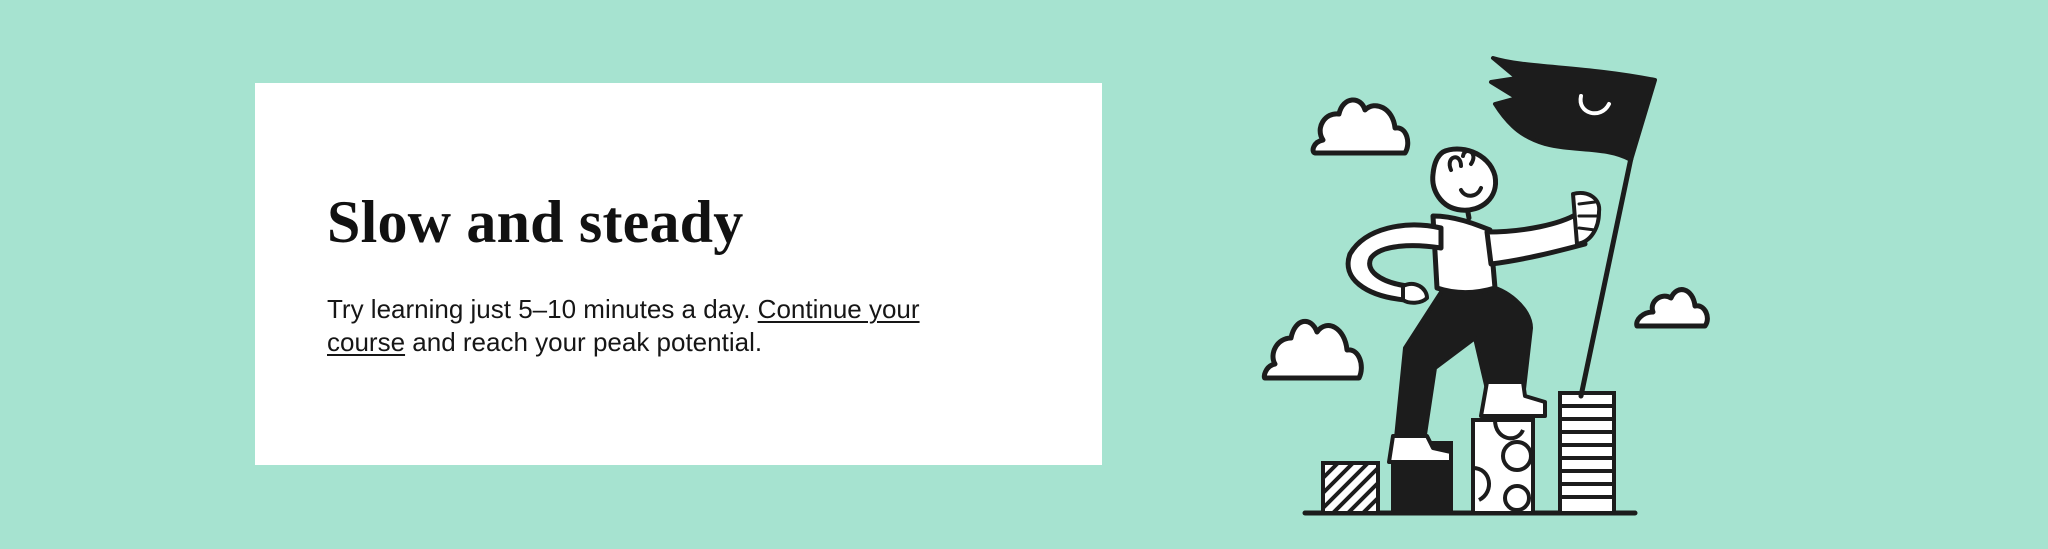 This screenshot has width=2048, height=549. Describe the element at coordinates (1394, 262) in the screenshot. I see `person-arm-left` at that location.